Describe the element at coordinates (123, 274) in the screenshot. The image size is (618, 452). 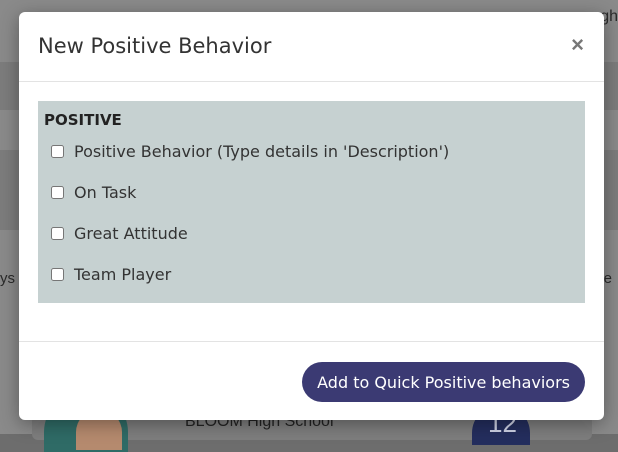
I see `behavior-option-label: Team Player` at that location.